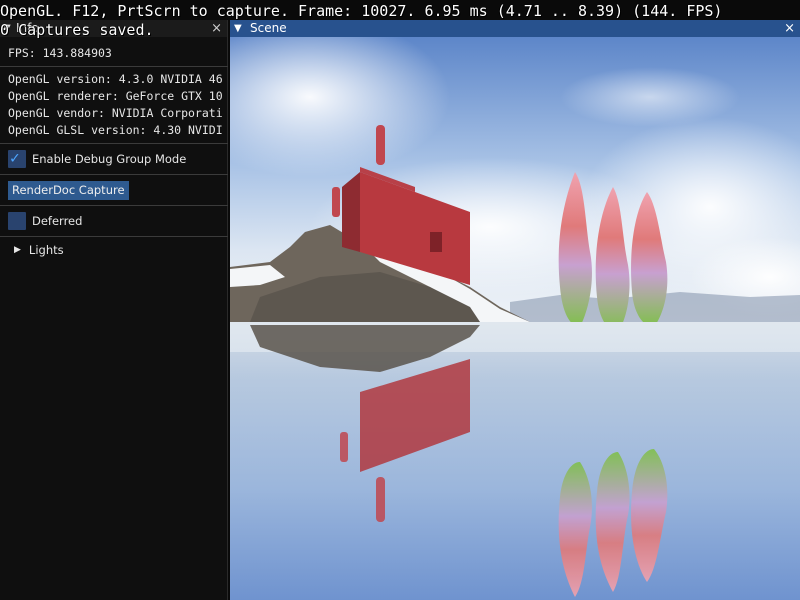 The height and width of the screenshot is (600, 800). I want to click on gl-vendor-text: OpenGL vendor: NVIDIA Corporati, so click(115, 113).